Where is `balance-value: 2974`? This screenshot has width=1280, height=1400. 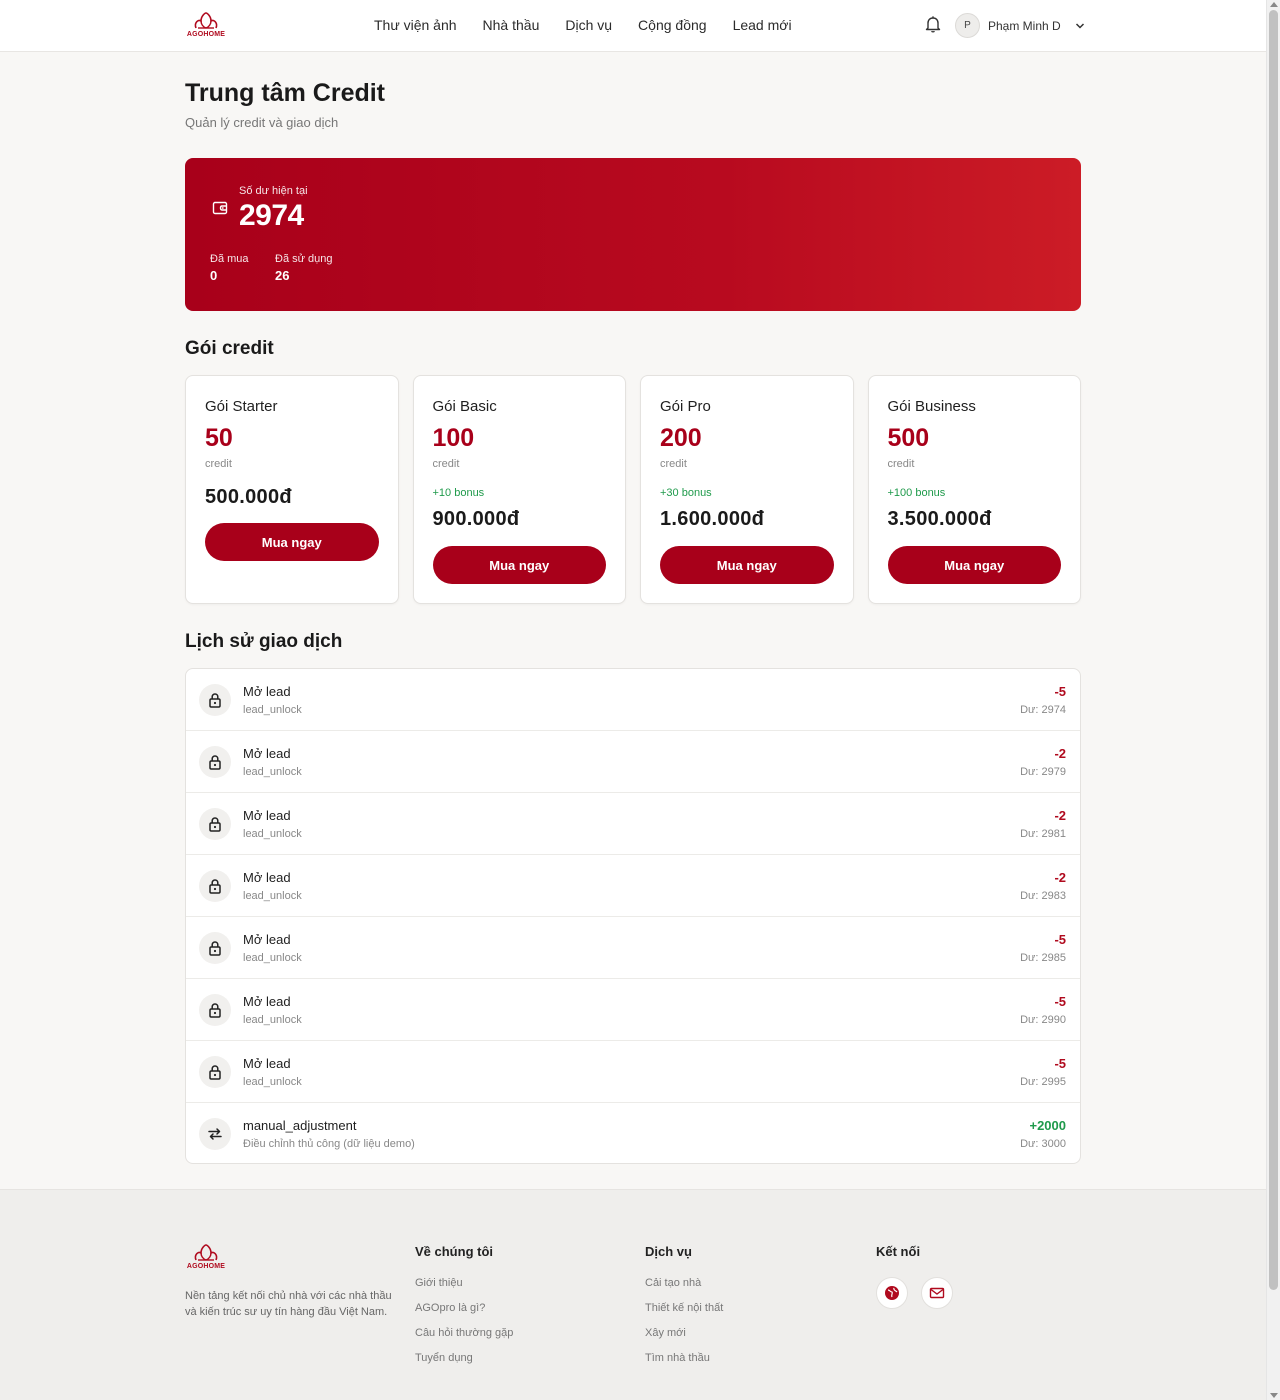 balance-value: 2974 is located at coordinates (271, 215).